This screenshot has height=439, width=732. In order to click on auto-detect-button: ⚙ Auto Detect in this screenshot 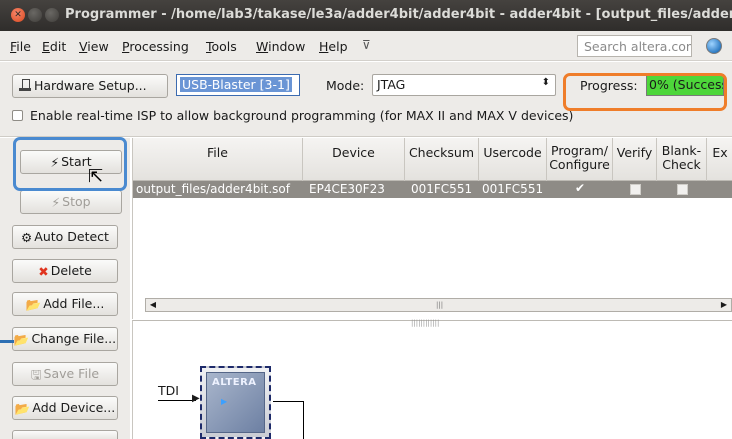, I will do `click(65, 237)`.